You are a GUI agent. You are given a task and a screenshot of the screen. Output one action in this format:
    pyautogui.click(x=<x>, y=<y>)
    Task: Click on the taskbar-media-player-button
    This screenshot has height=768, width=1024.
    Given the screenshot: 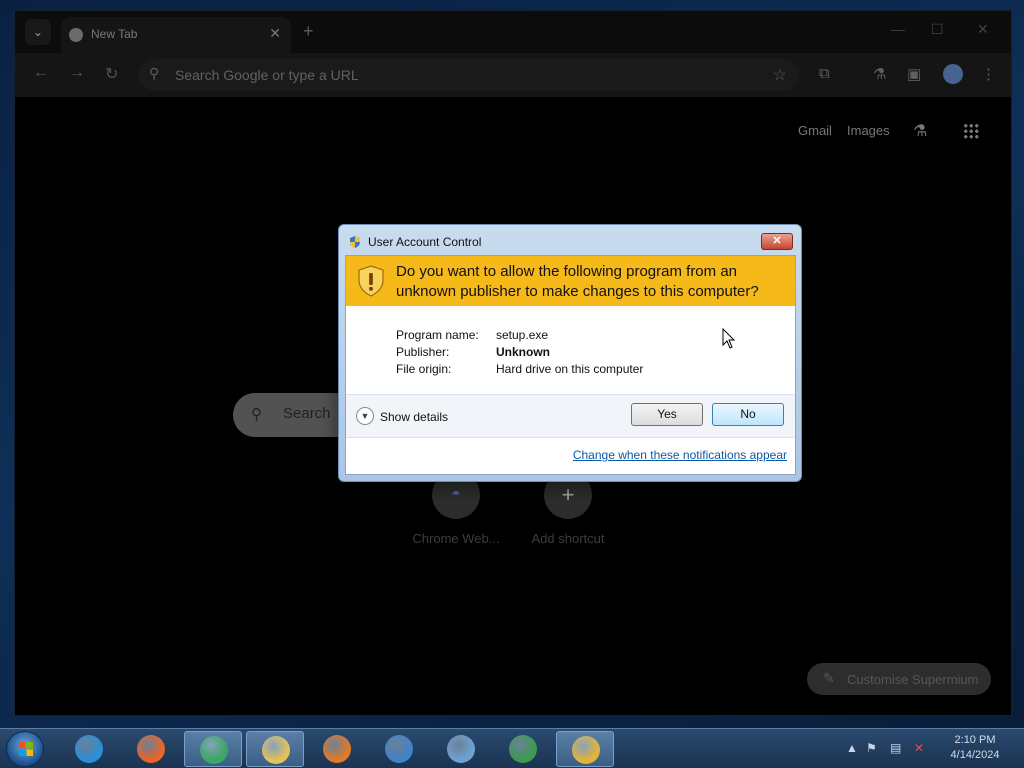 What is the action you would take?
    pyautogui.click(x=337, y=749)
    